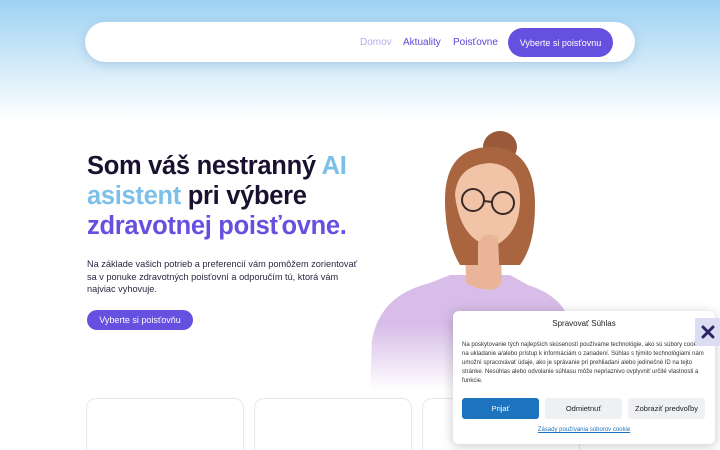 The height and width of the screenshot is (450, 720). What do you see at coordinates (500, 408) in the screenshot?
I see `accept-button: Prijať` at bounding box center [500, 408].